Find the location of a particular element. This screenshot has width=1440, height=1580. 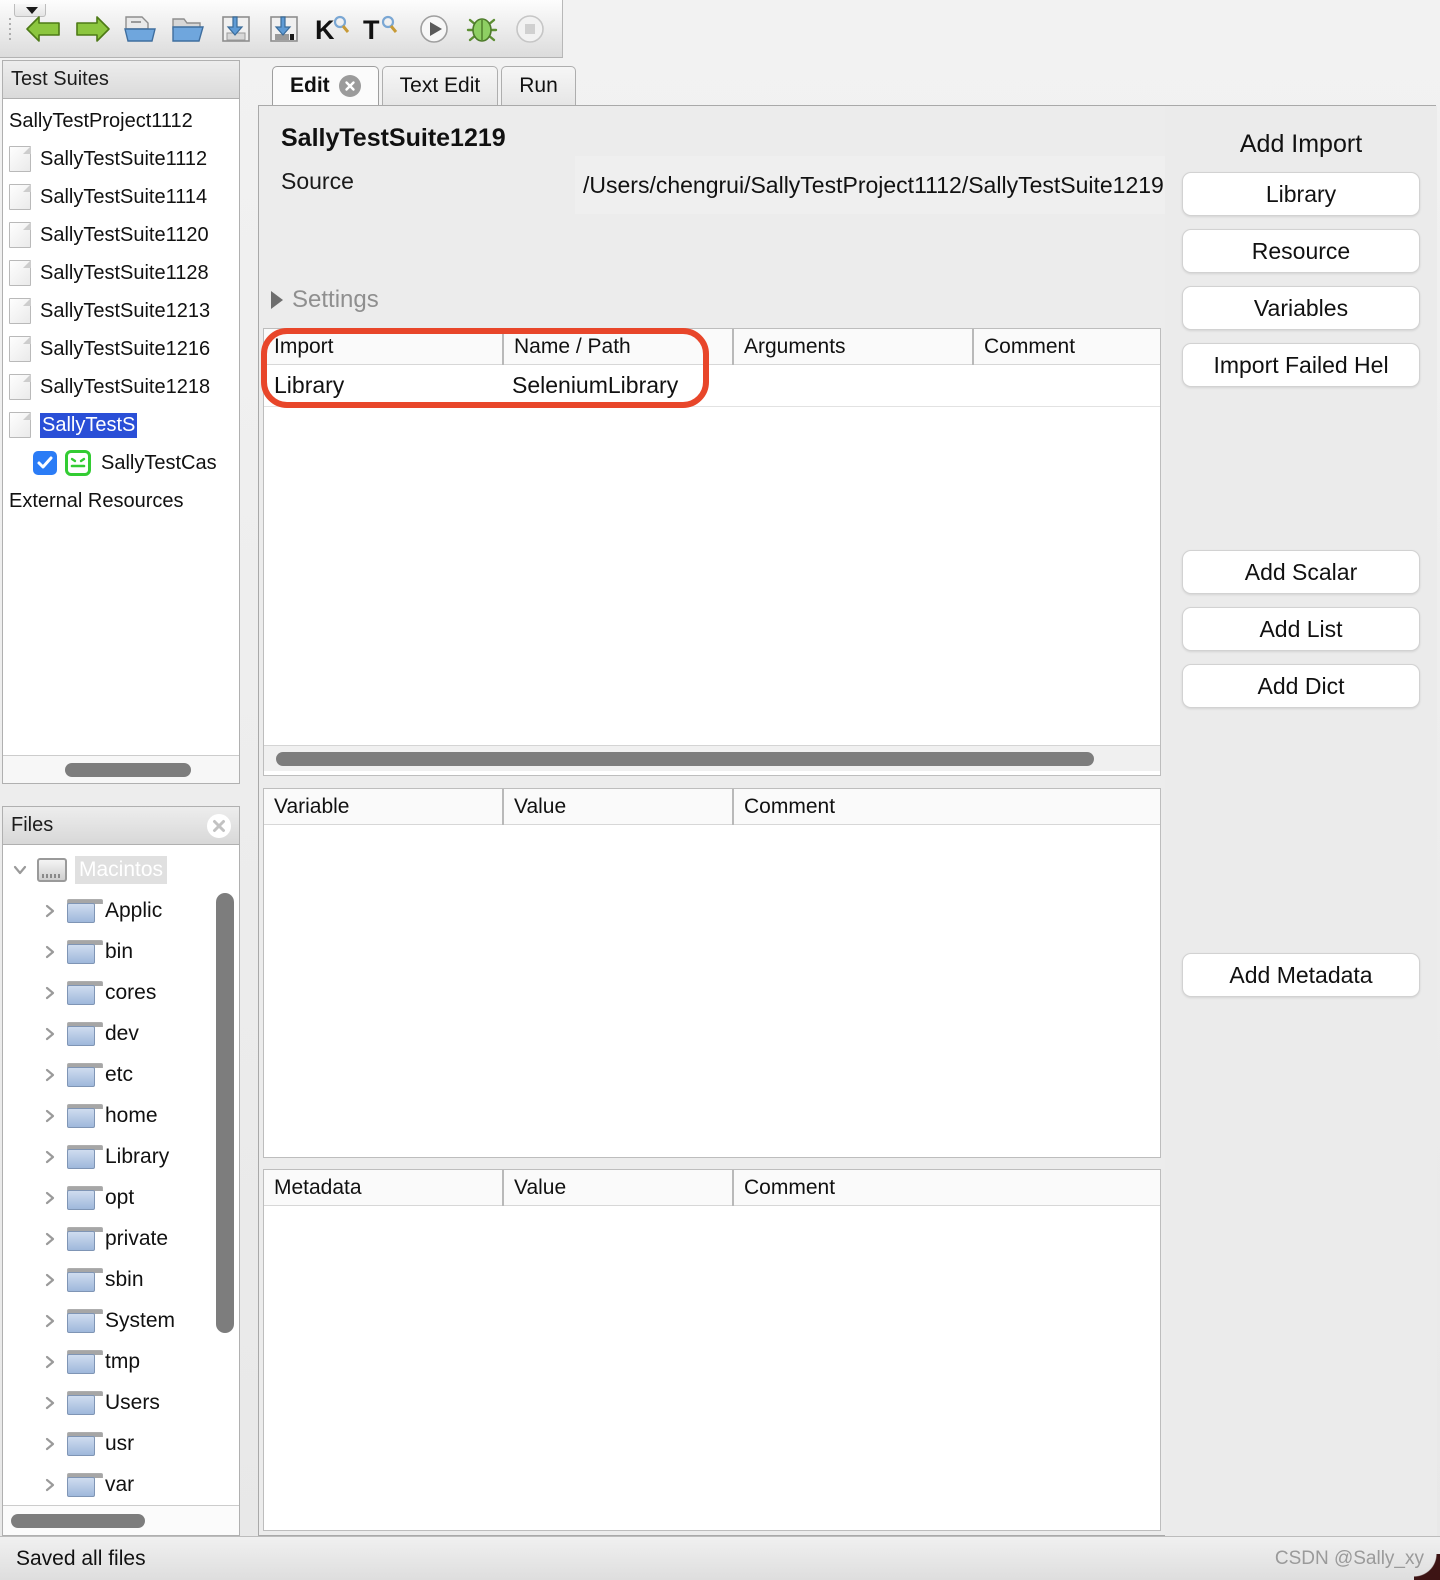

cell-import-type: Library is located at coordinates (383, 386).